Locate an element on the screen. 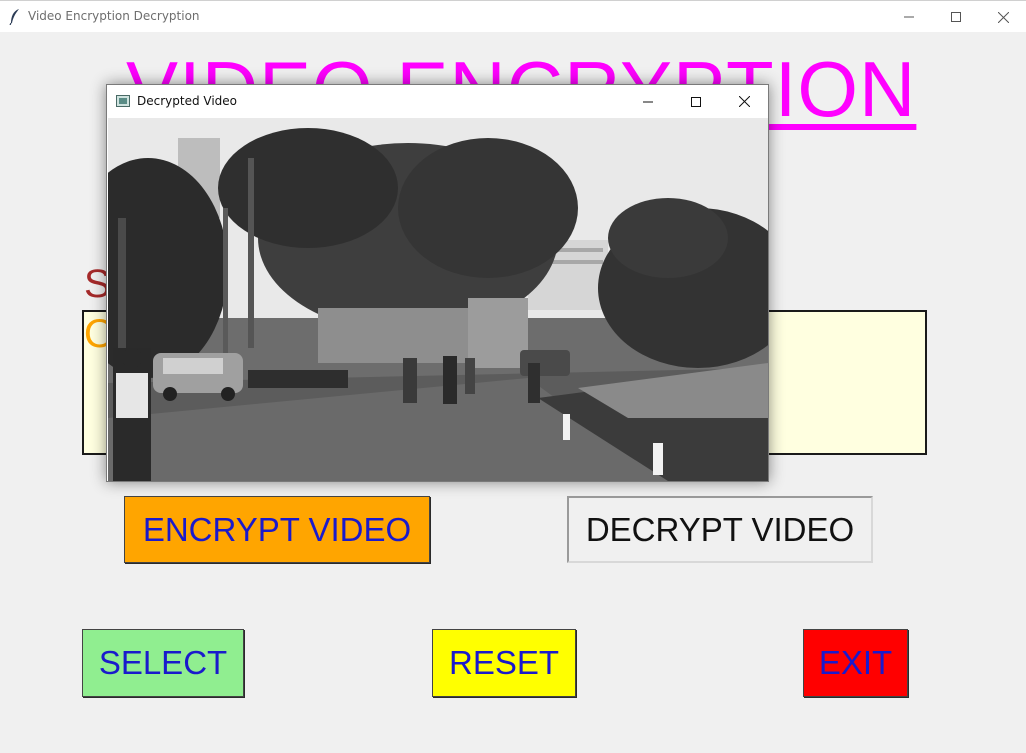 This screenshot has width=1026, height=753. popup-close-button is located at coordinates (744, 101).